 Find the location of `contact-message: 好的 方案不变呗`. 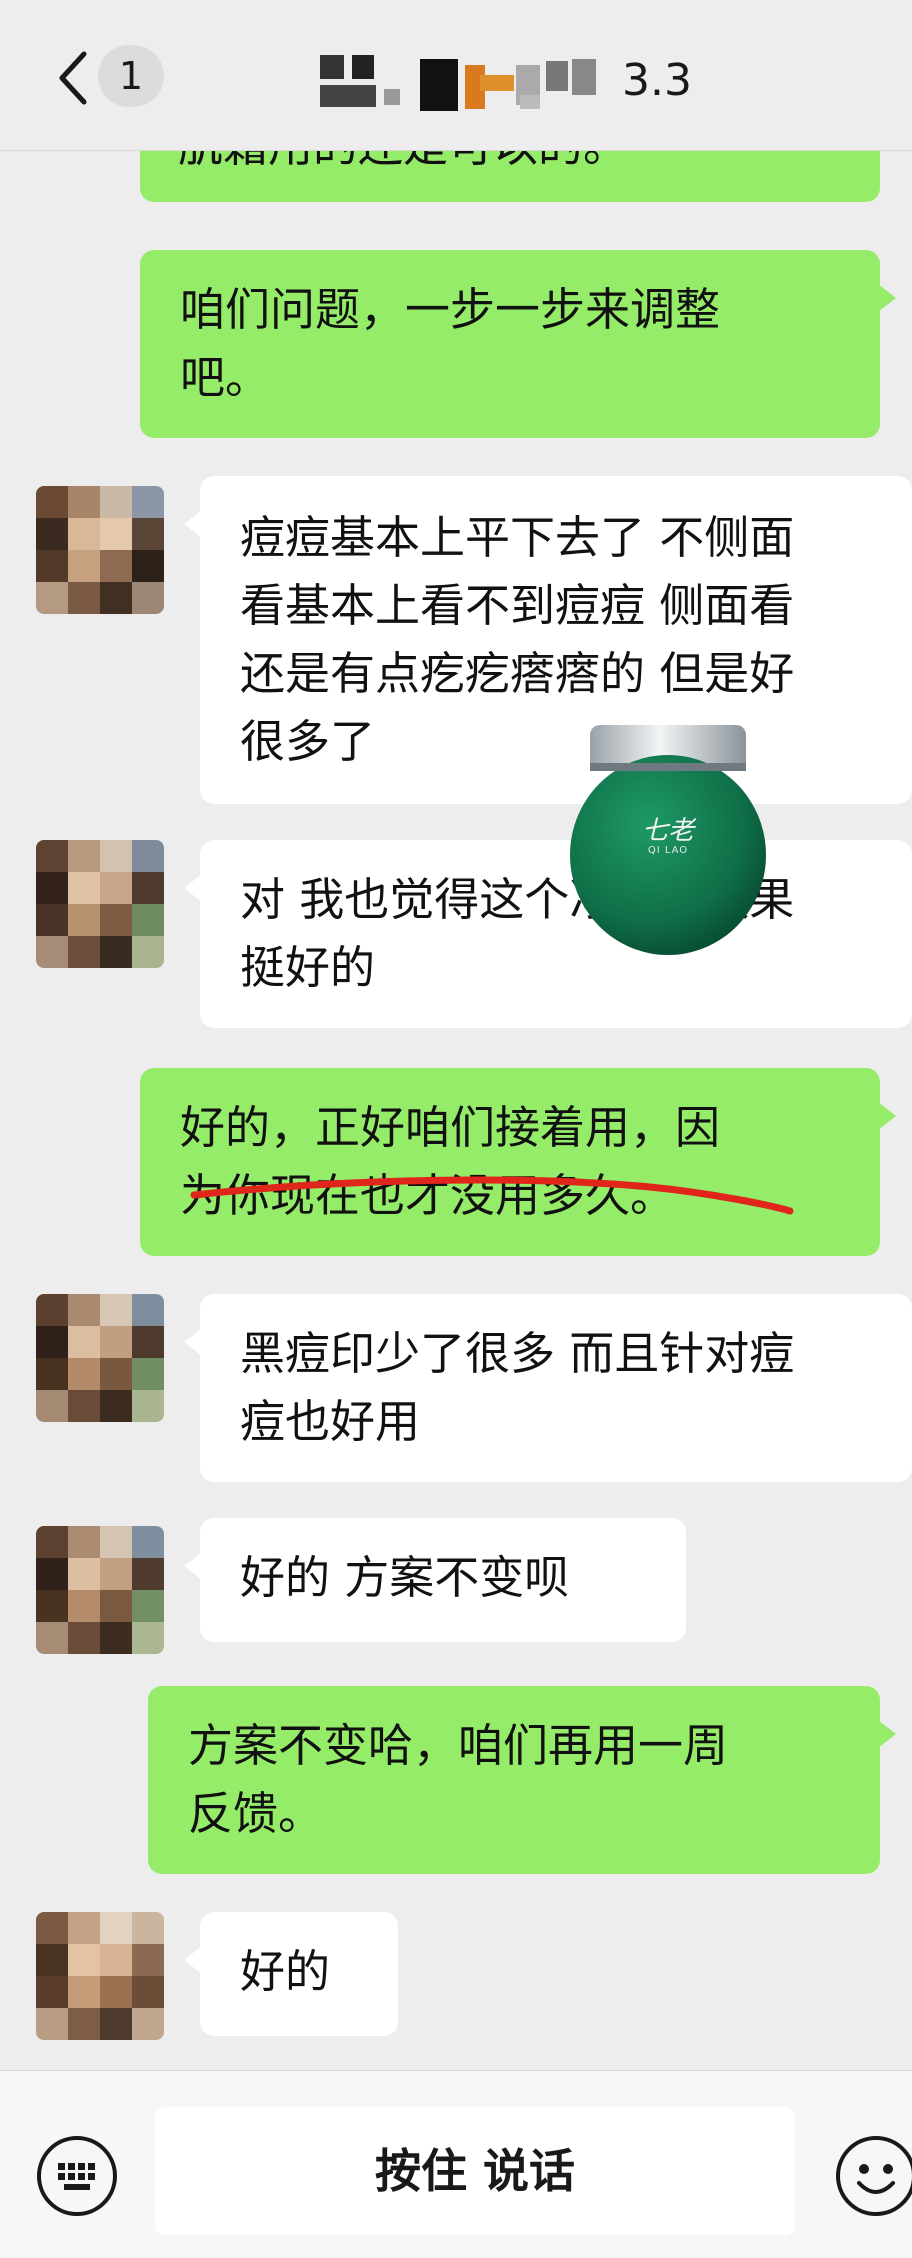

contact-message: 好的 方案不变呗 is located at coordinates (435, 1580).